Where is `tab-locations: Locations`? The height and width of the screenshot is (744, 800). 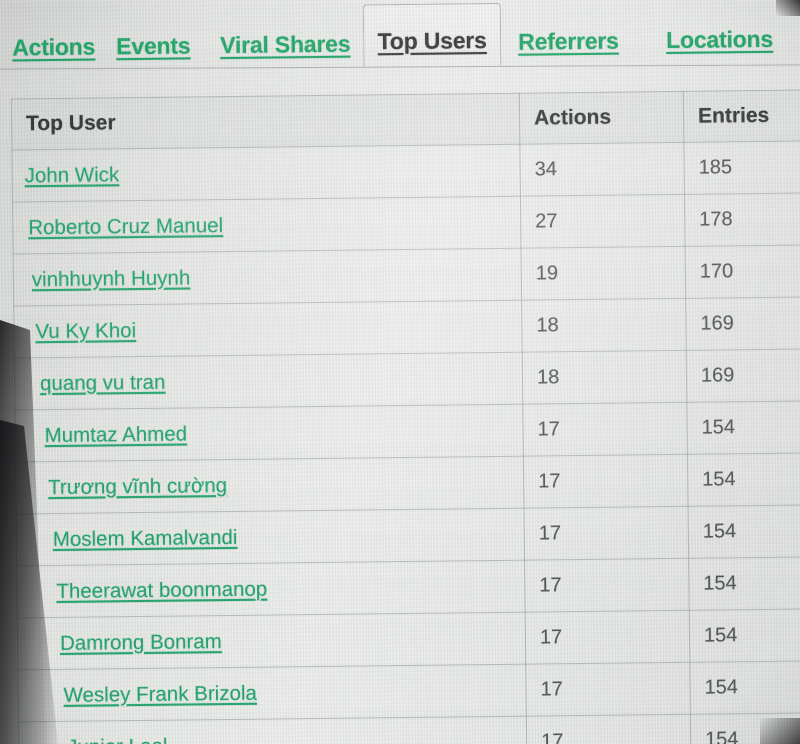 tab-locations: Locations is located at coordinates (720, 31).